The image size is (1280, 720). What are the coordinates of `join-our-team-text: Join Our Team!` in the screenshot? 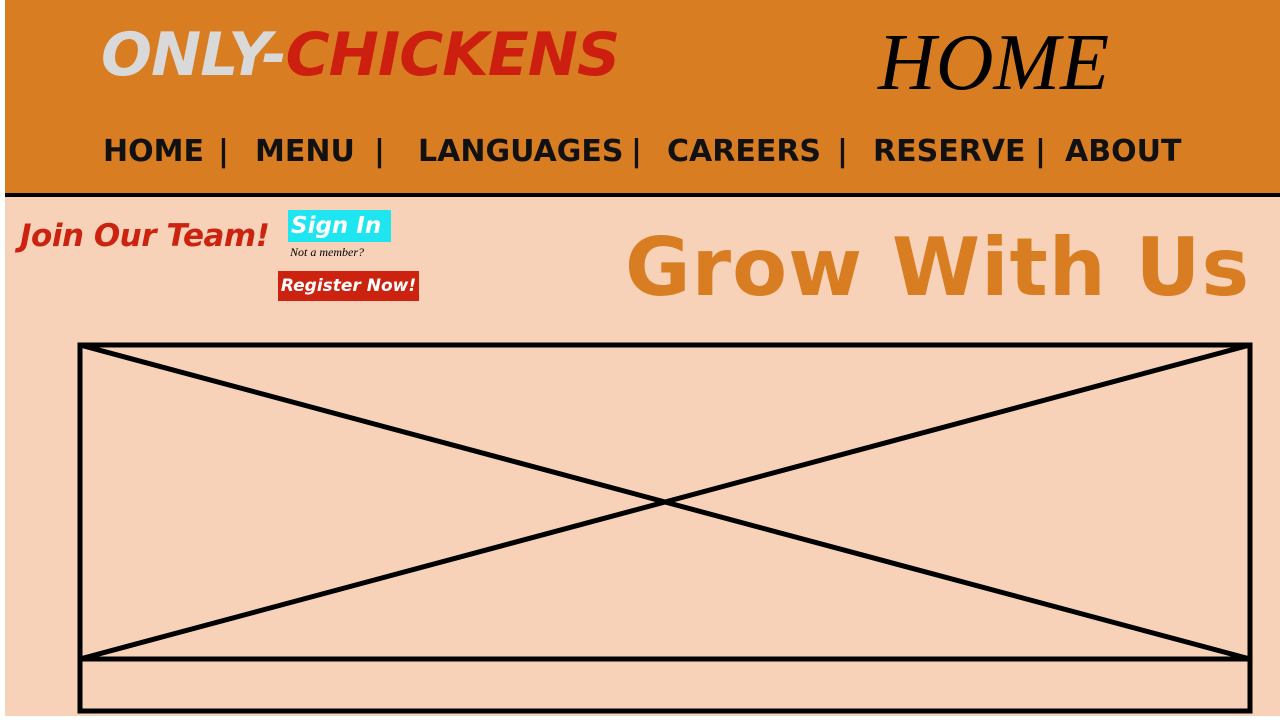 It's located at (145, 236).